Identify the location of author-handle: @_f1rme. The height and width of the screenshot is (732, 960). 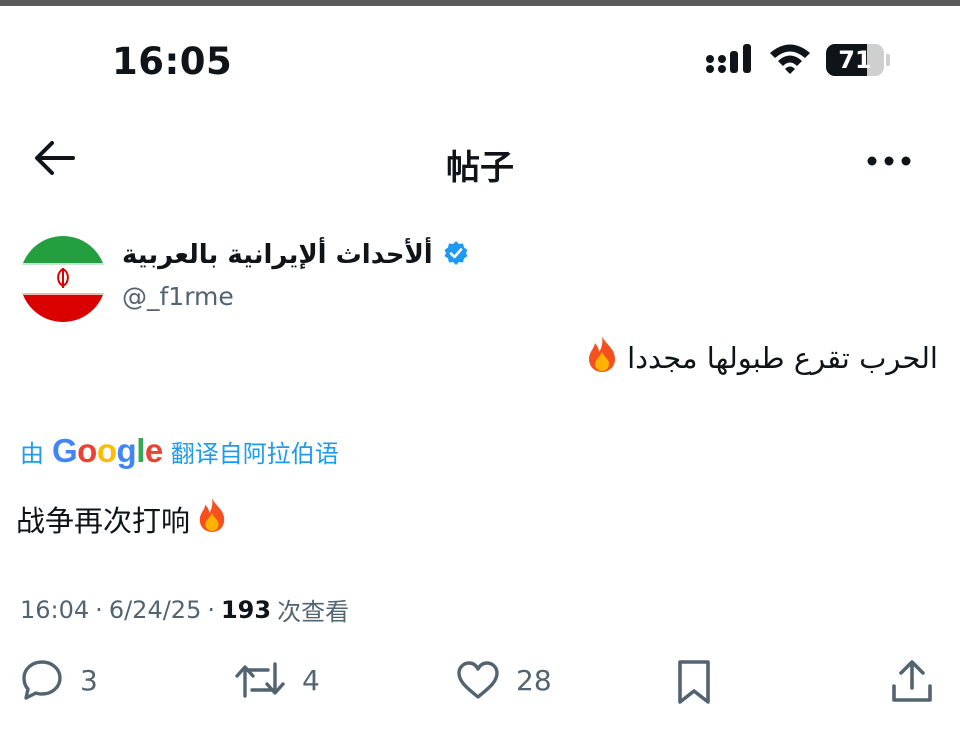
(178, 296).